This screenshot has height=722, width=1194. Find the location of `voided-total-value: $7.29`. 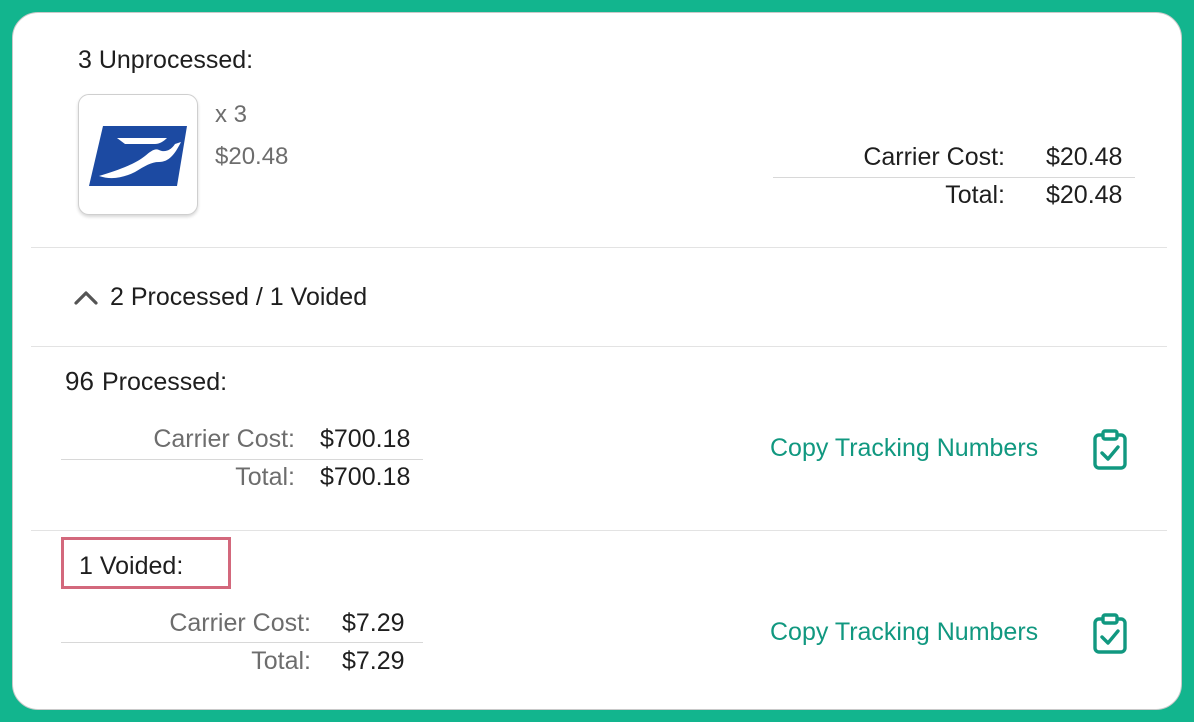

voided-total-value: $7.29 is located at coordinates (373, 661).